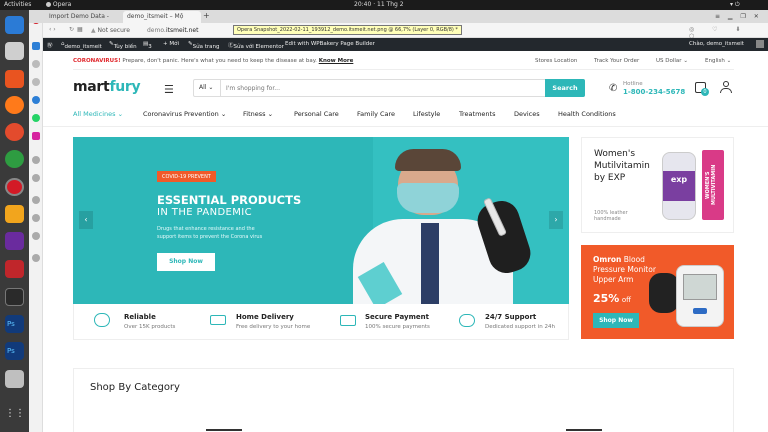 This screenshot has height=432, width=768. Describe the element at coordinates (735, 5) in the screenshot. I see `system-tray: ▾ ⏻` at that location.